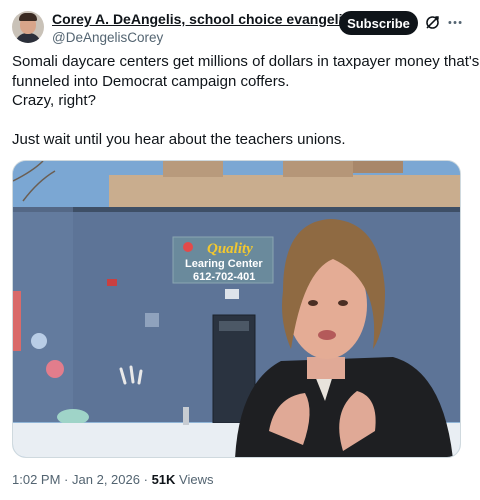  Describe the element at coordinates (36, 479) in the screenshot. I see `timestamp: 1:02 PM` at that location.